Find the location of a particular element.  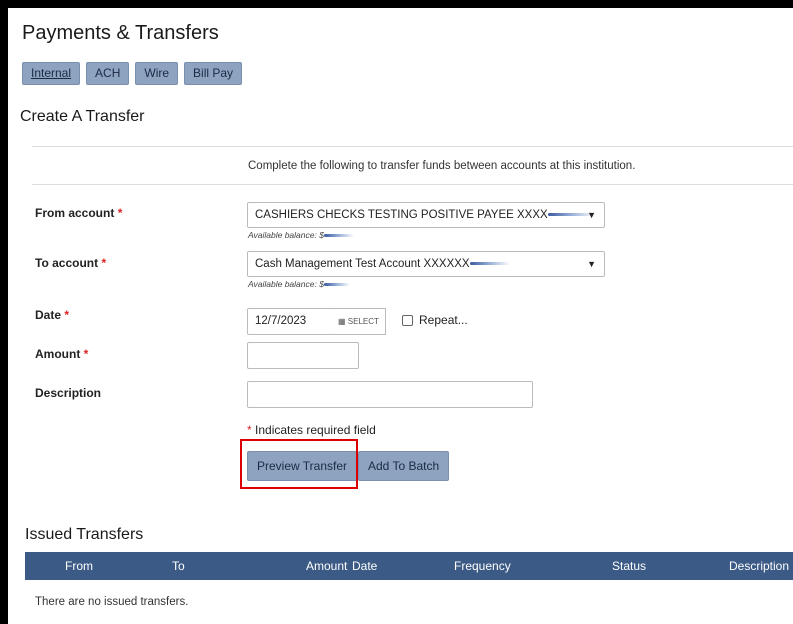

to-account-label: To account * is located at coordinates (71, 263).